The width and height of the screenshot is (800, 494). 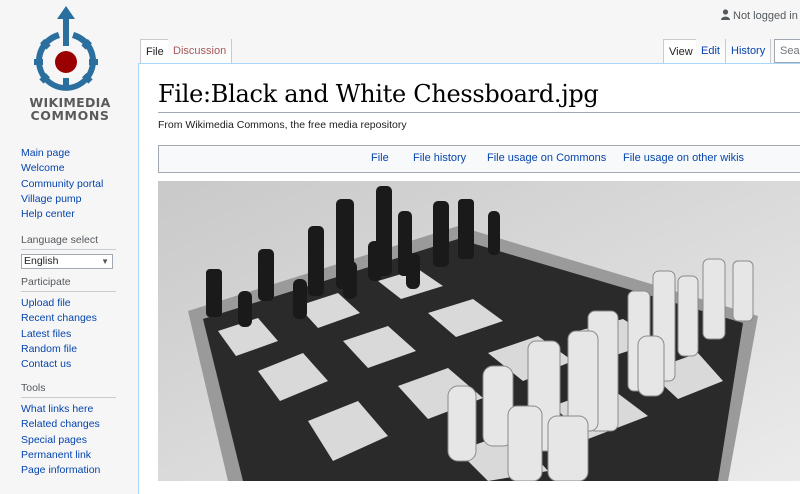 What do you see at coordinates (378, 94) in the screenshot?
I see `page-title: File:Black and White Chessboard.jpg` at bounding box center [378, 94].